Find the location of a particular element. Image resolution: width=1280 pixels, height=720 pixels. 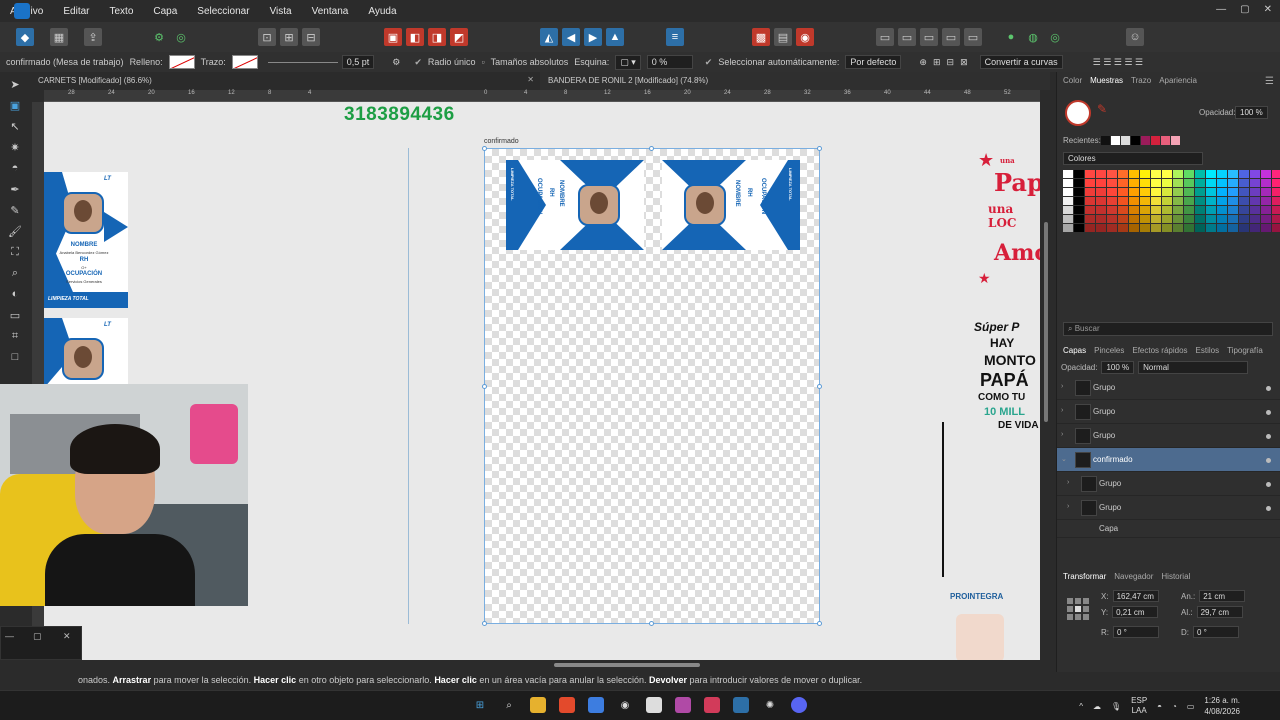

tab-muestras: Muestras is located at coordinates (1106, 80).